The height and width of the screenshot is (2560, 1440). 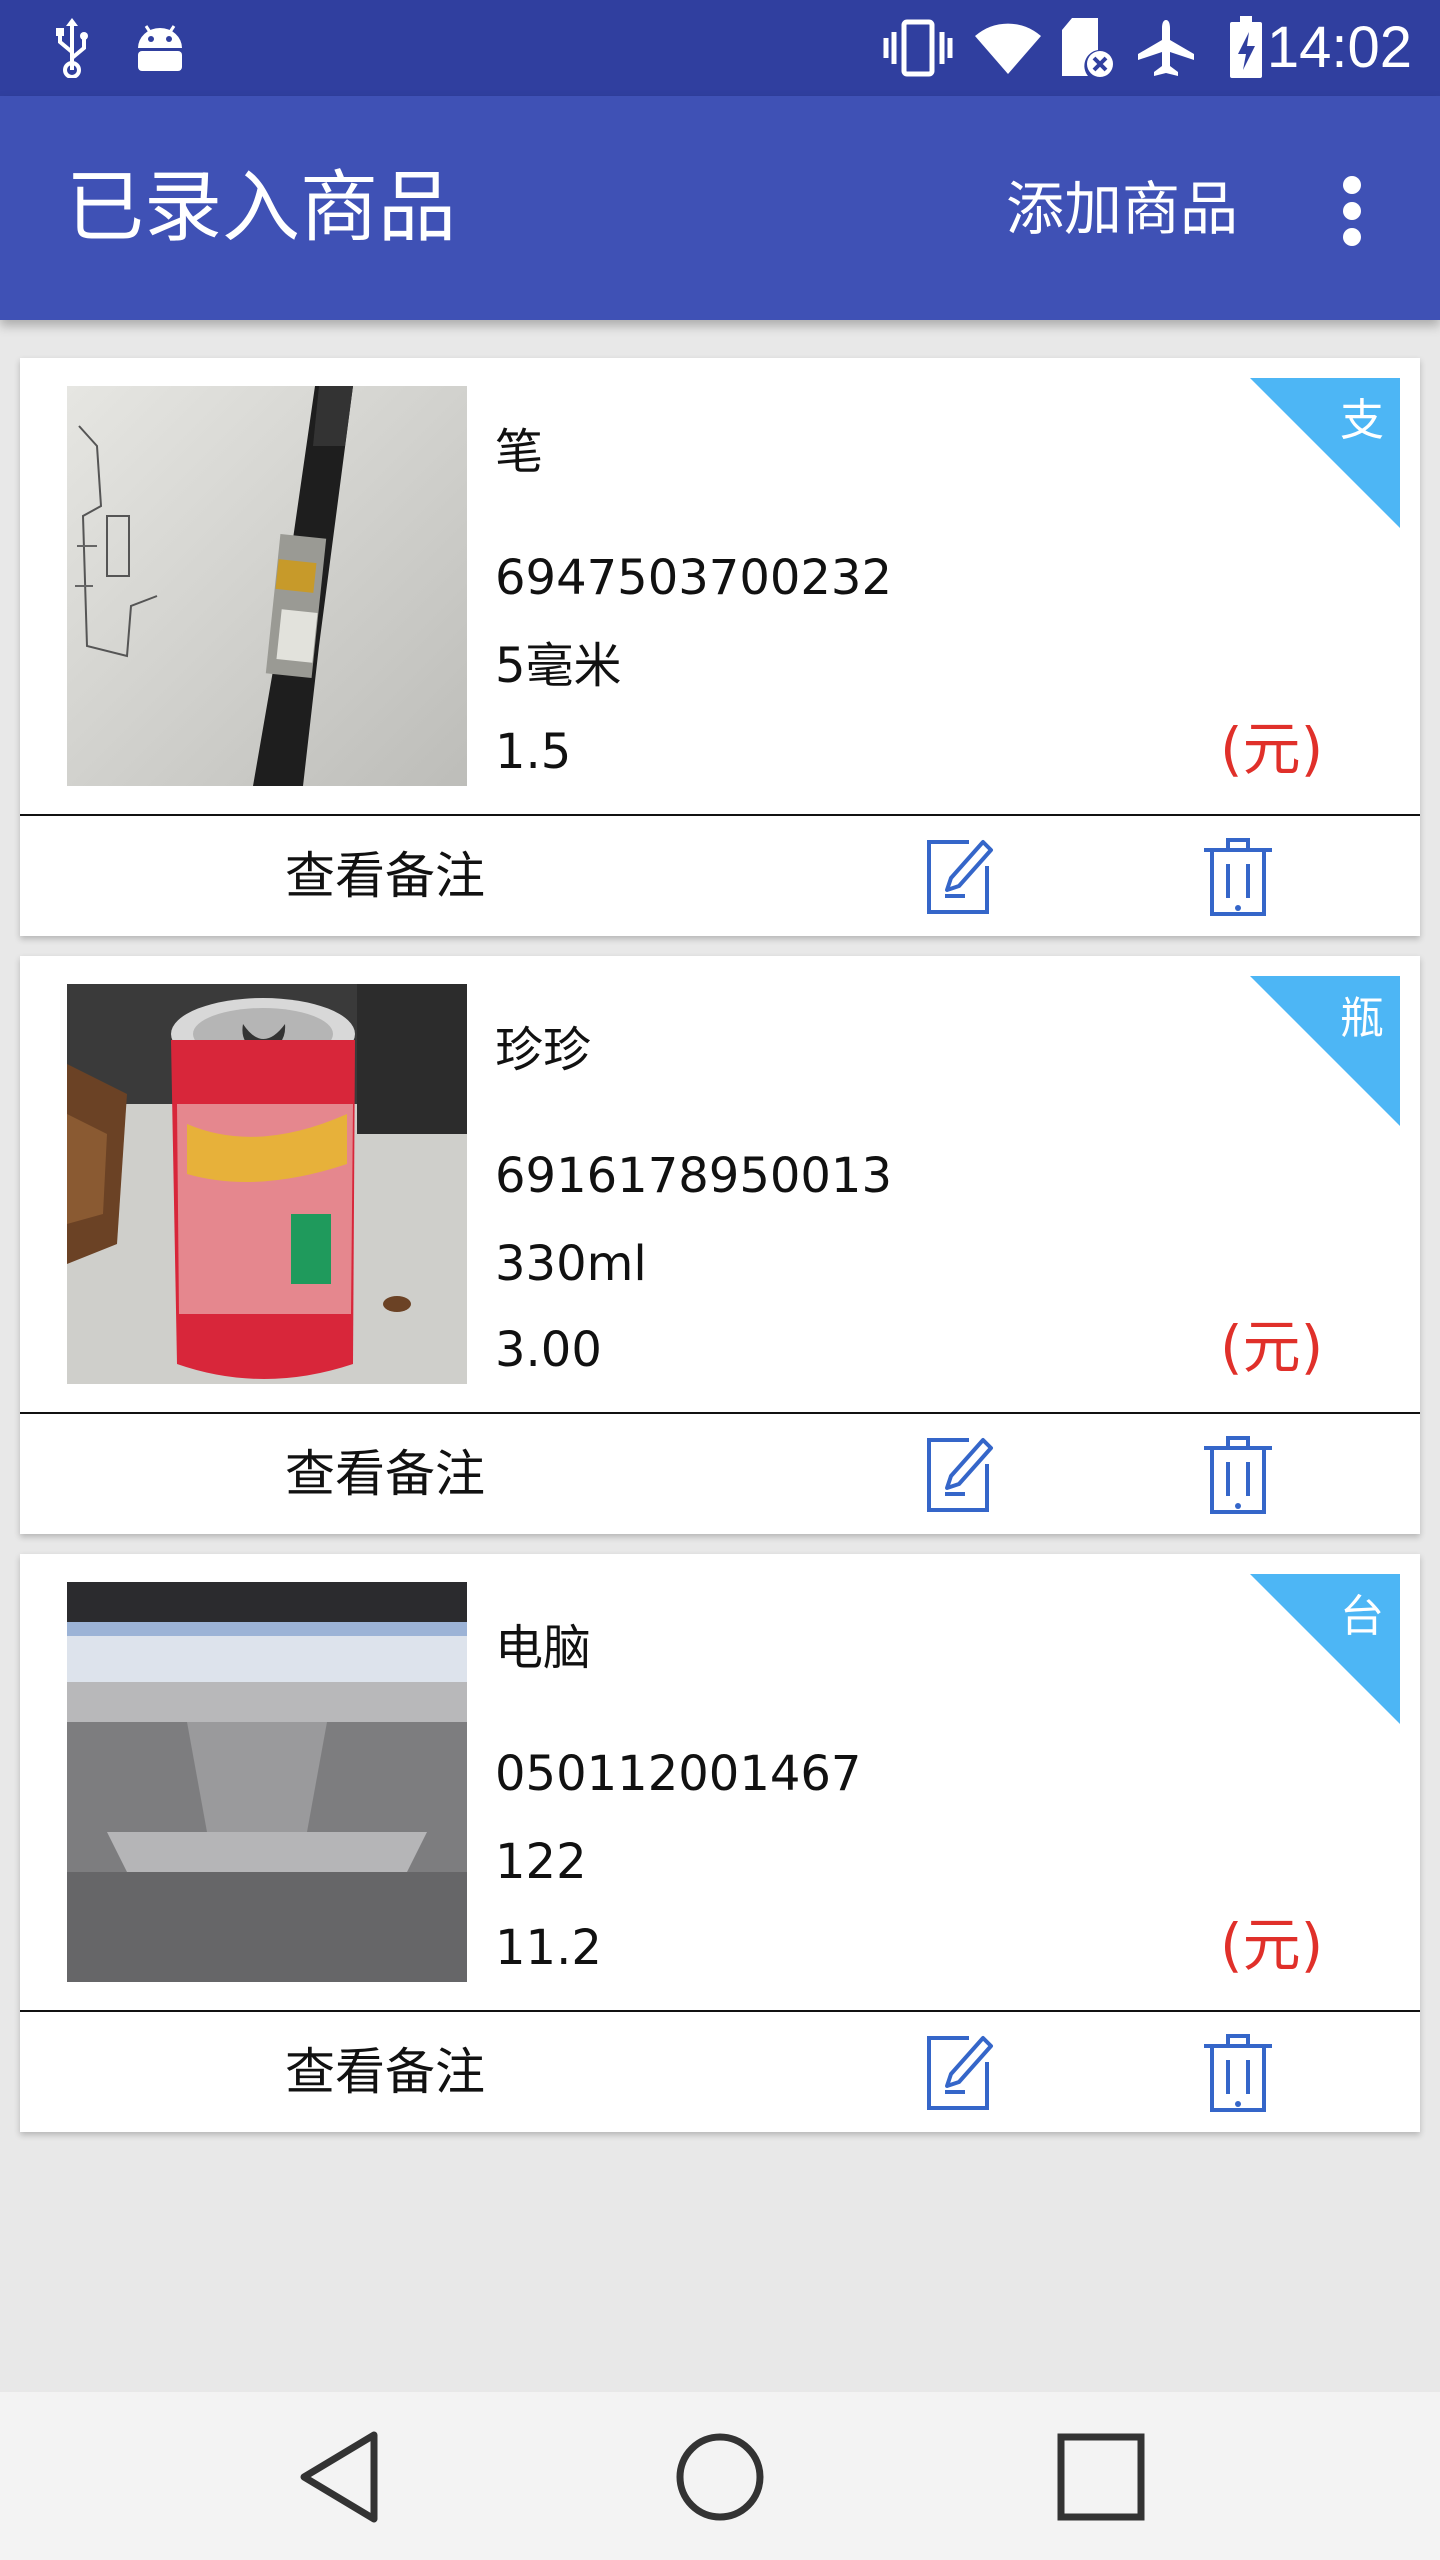 I want to click on wifi-icon, so click(x=1008, y=48).